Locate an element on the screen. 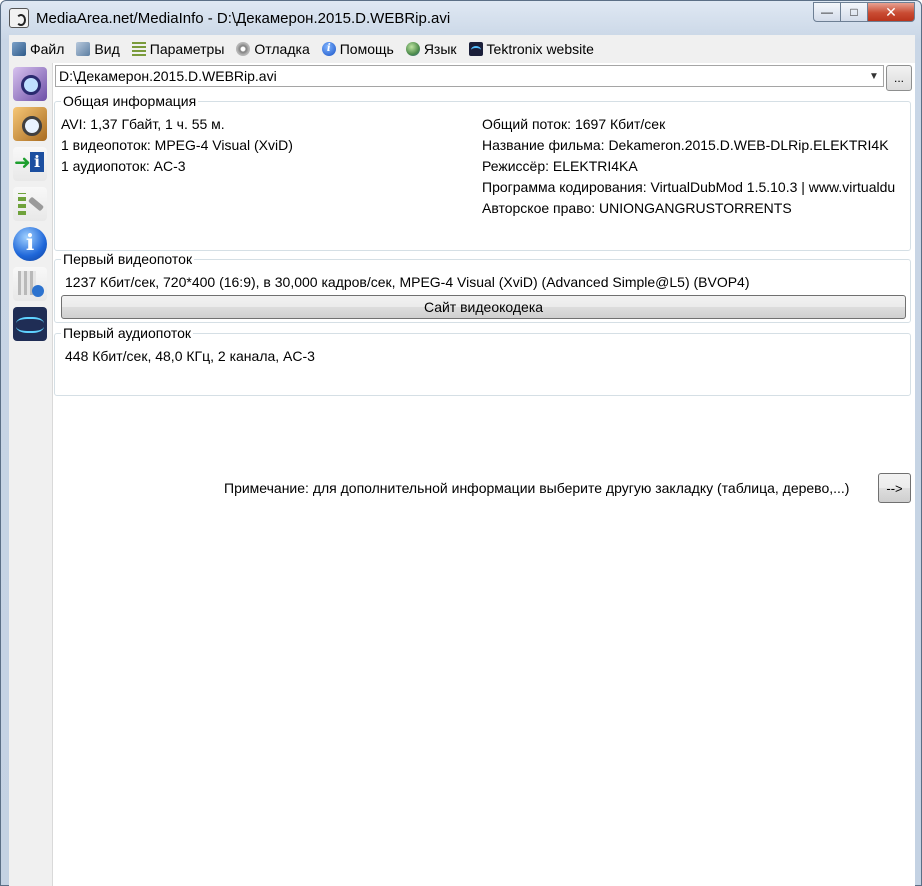 The image size is (922, 886). export-icon is located at coordinates (30, 164).